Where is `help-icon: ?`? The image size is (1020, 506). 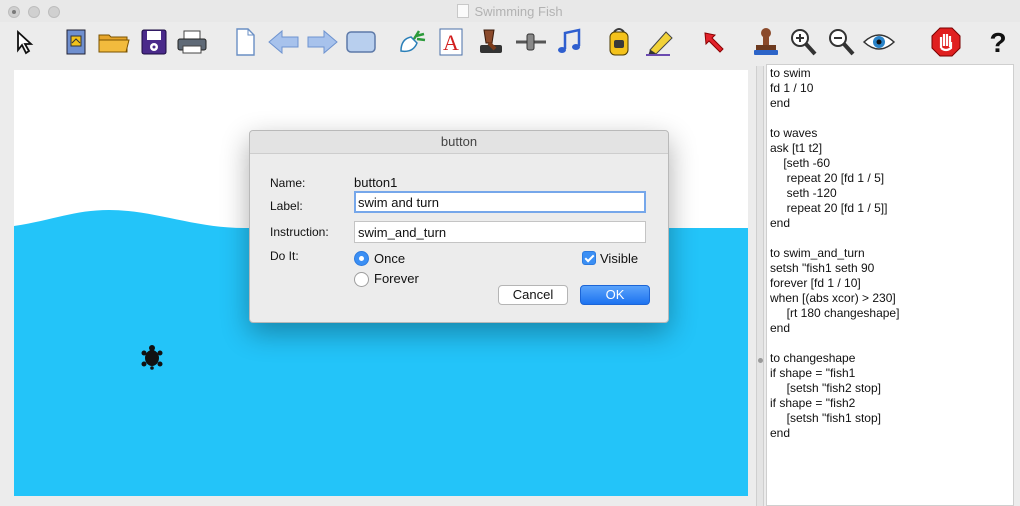 help-icon: ? is located at coordinates (998, 42).